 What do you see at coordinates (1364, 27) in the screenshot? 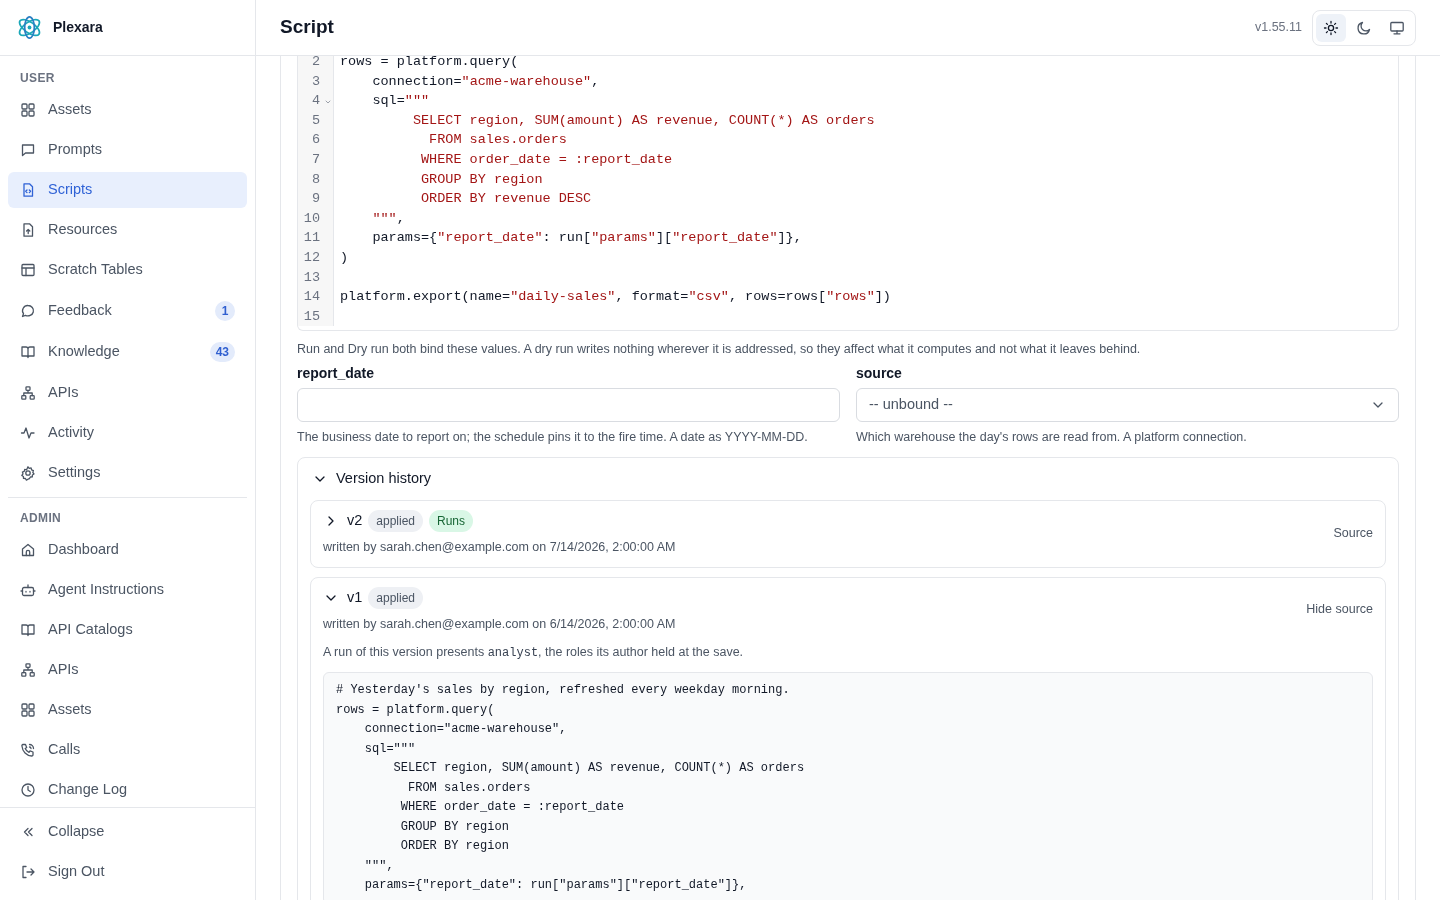
I see `moon-icon` at bounding box center [1364, 27].